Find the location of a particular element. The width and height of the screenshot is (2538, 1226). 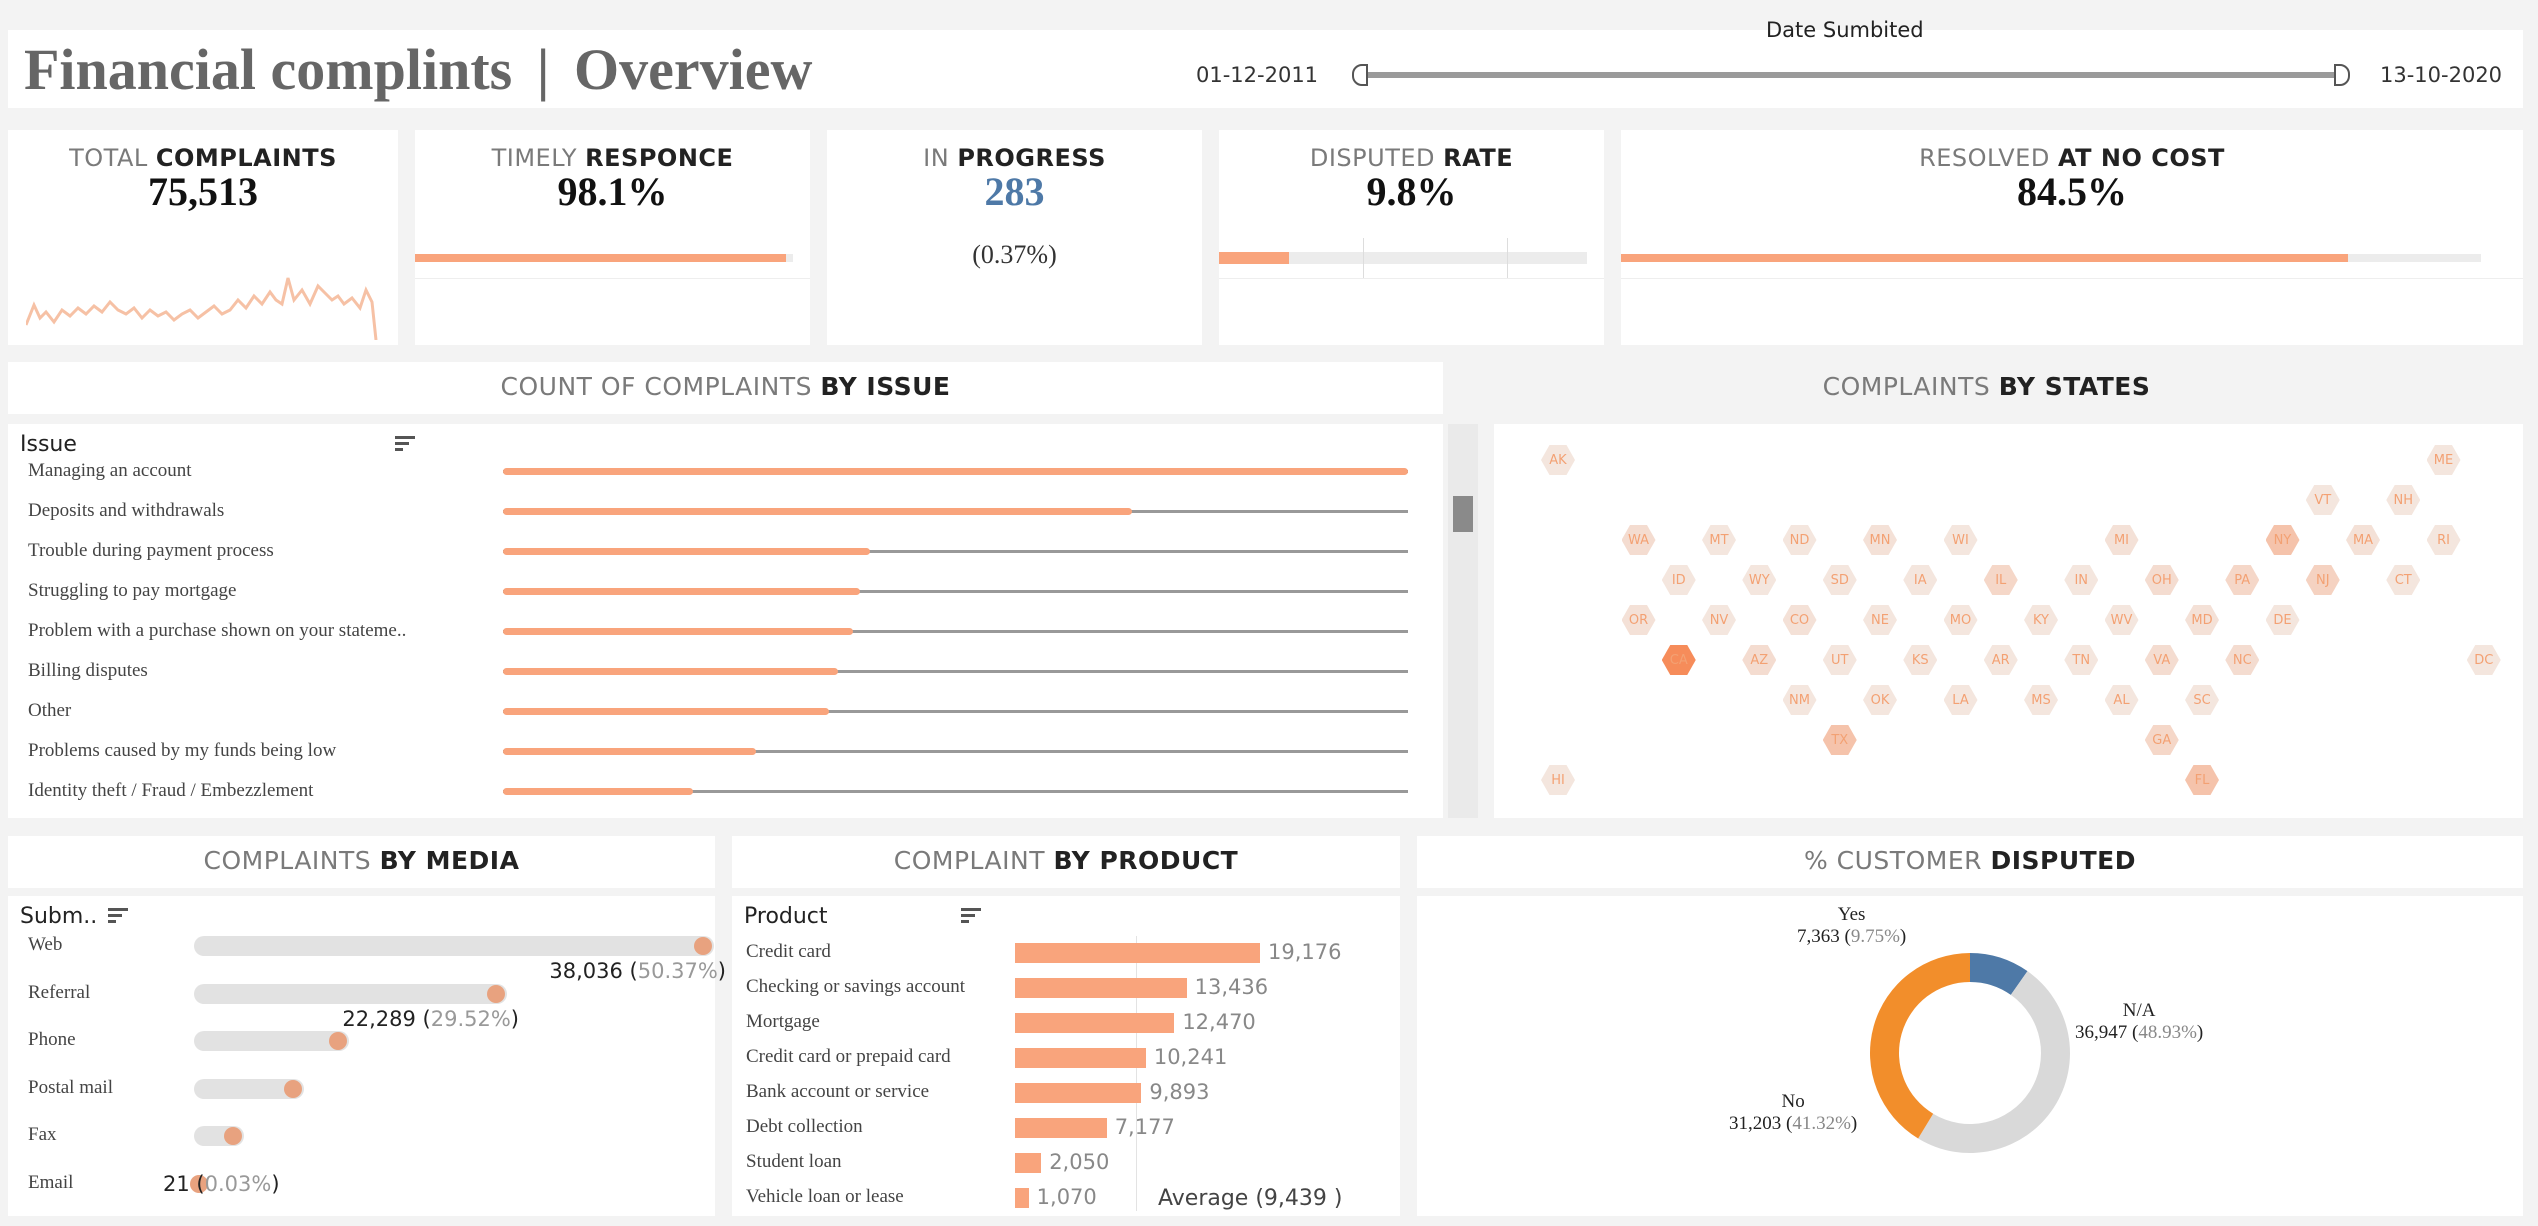

state-hex-tn: TN is located at coordinates (2081, 660).